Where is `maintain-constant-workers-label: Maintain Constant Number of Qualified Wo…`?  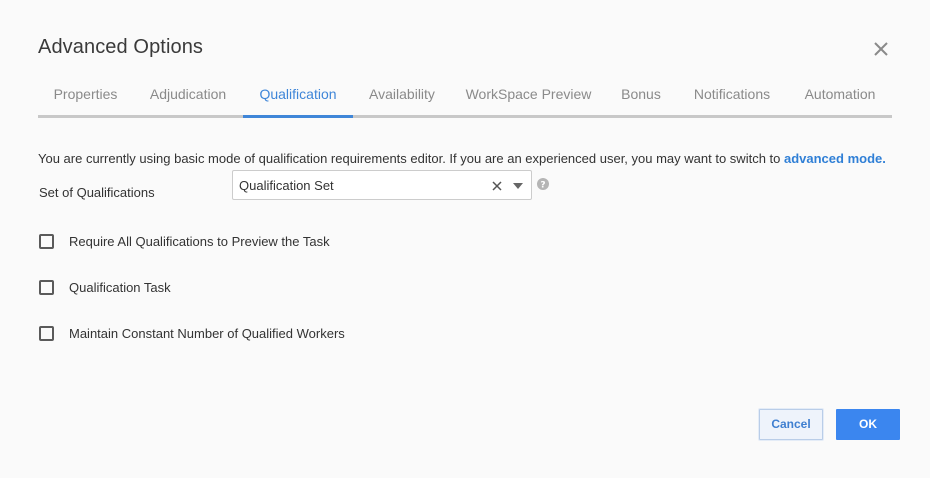 maintain-constant-workers-label: Maintain Constant Number of Qualified Wo… is located at coordinates (207, 333).